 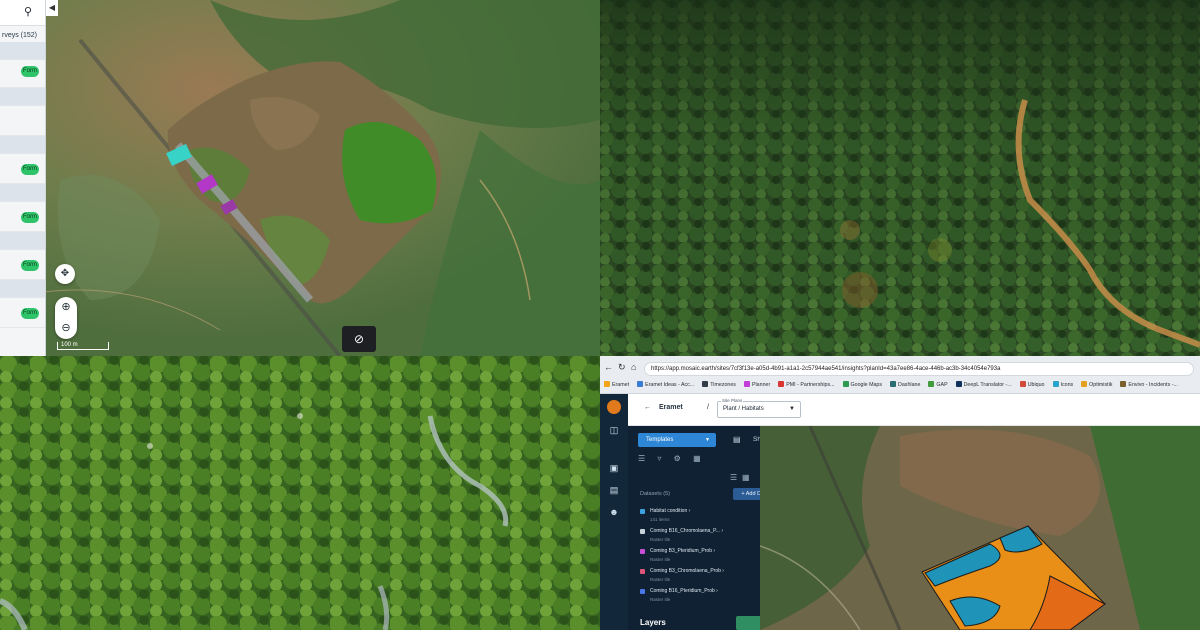 I want to click on panel-tabs: ☰ ▿ ⚙ ▦, so click(x=674, y=458).